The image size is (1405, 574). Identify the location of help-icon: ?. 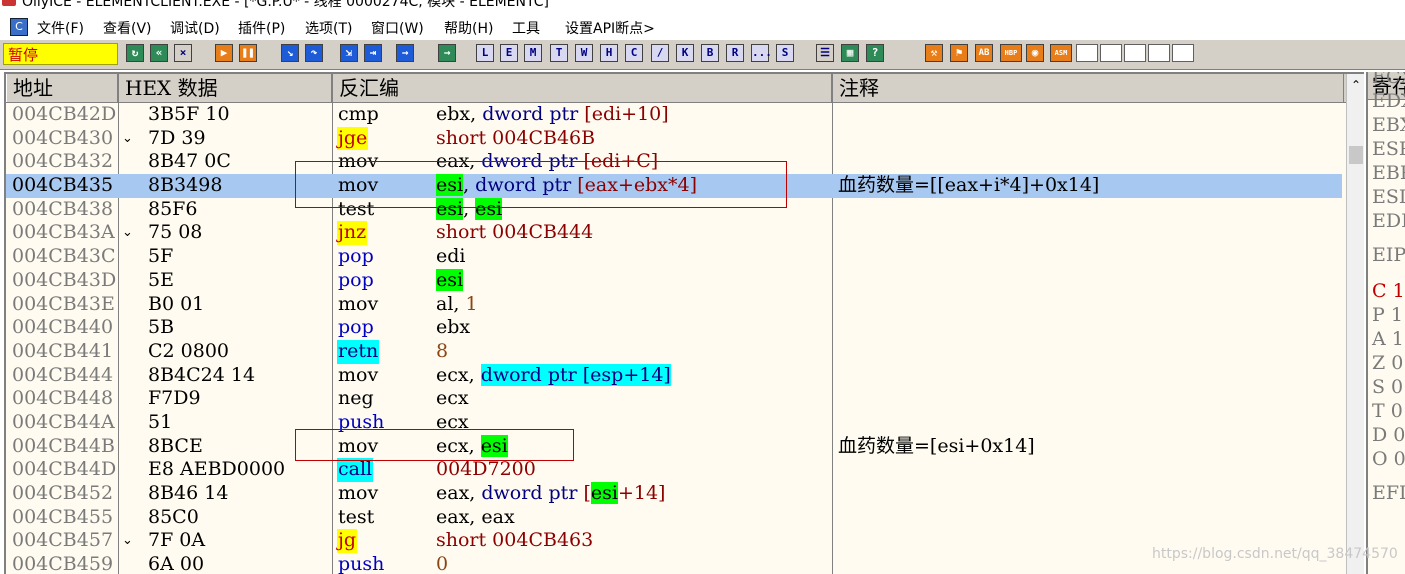
(875, 53).